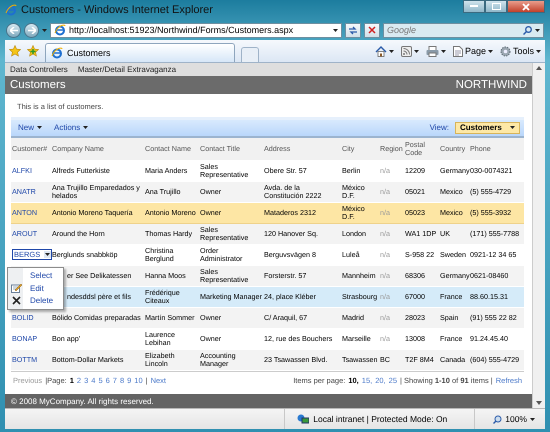 The image size is (550, 432). What do you see at coordinates (16, 301) in the screenshot?
I see `delete-icon` at bounding box center [16, 301].